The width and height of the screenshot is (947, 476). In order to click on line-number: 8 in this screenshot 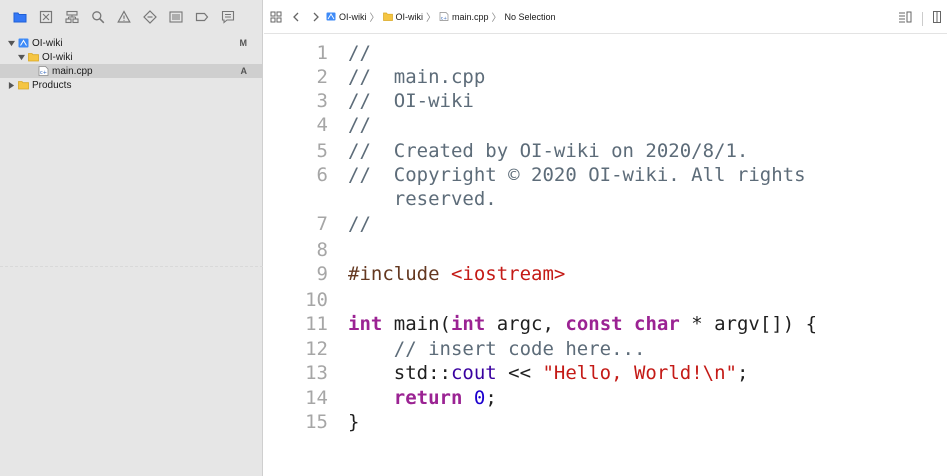, I will do `click(296, 250)`.